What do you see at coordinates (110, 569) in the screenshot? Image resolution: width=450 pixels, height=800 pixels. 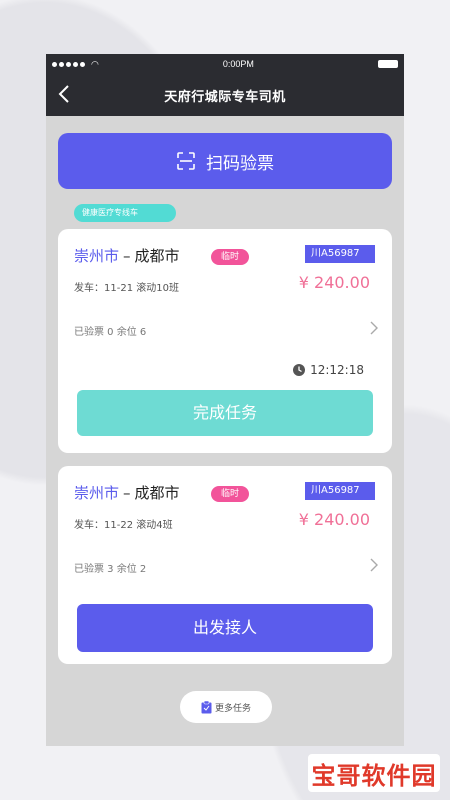 I see `ticket-status: 已验票 3 余位 2` at bounding box center [110, 569].